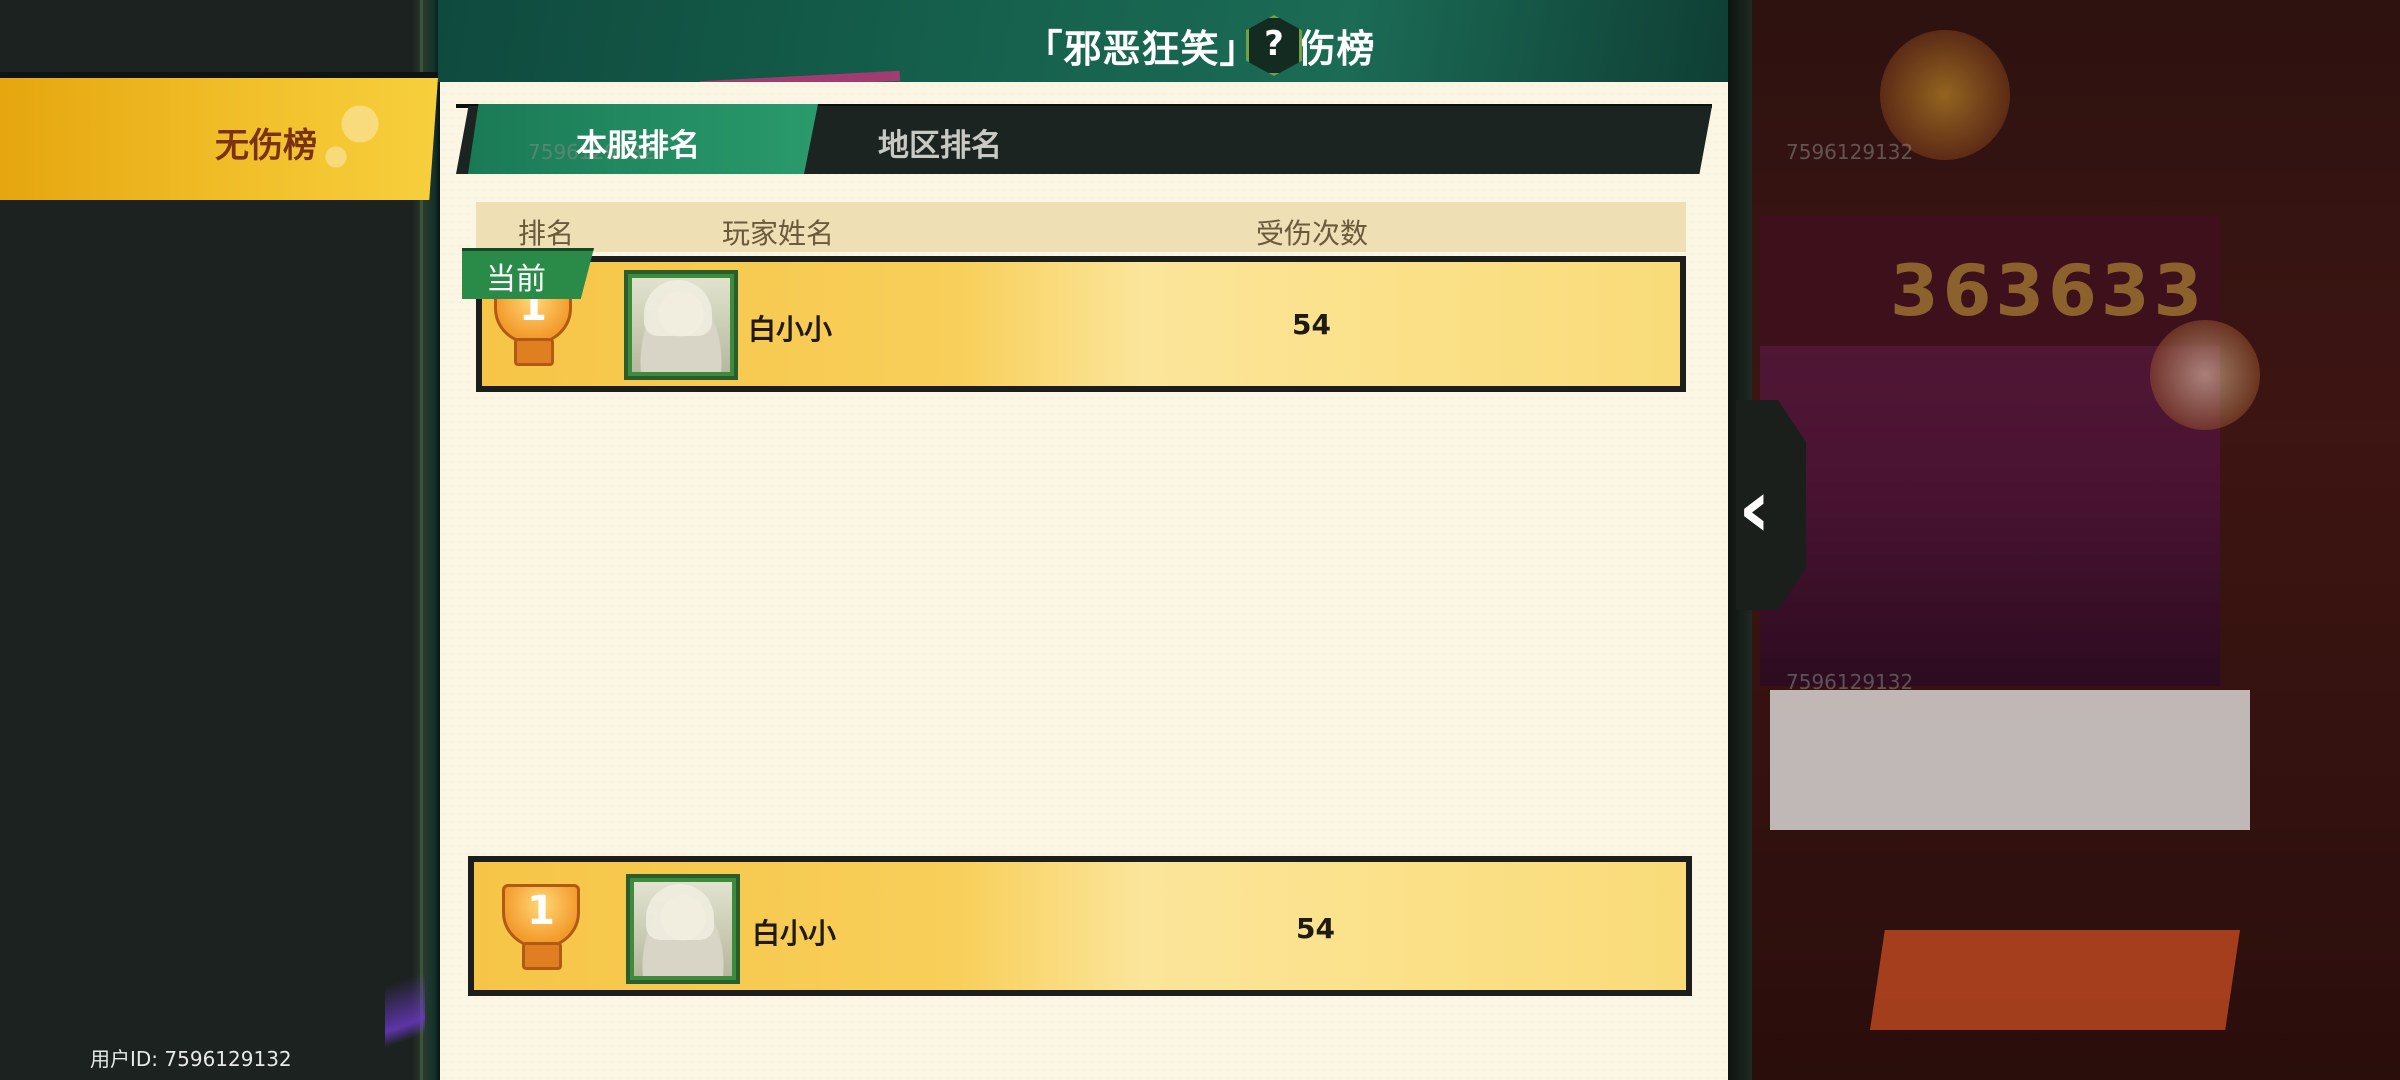 The image size is (2400, 1080). I want to click on current-badge-label: 当前, so click(516, 279).